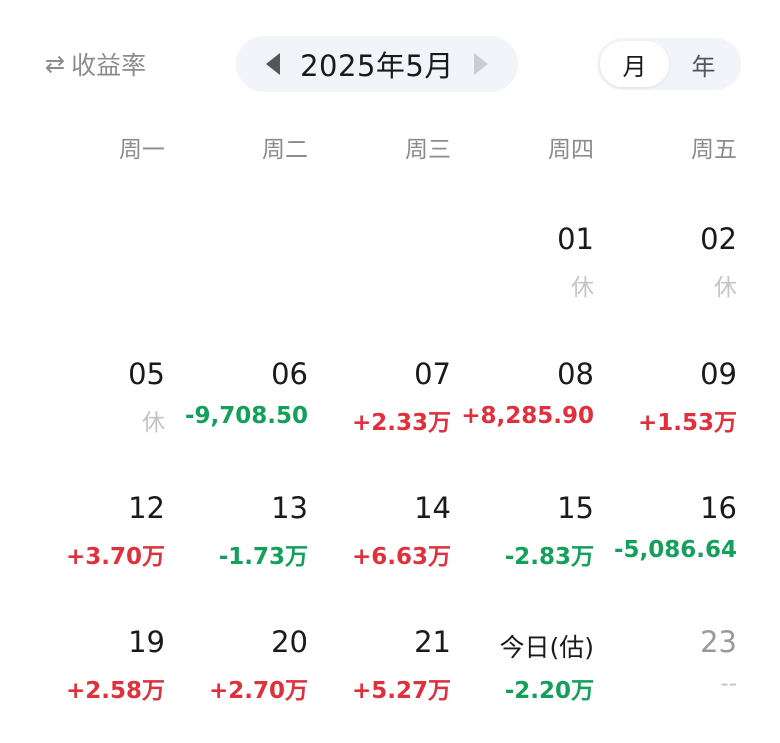  Describe the element at coordinates (379, 407) in the screenshot. I see `calendar-day: 07 +2.33万` at that location.